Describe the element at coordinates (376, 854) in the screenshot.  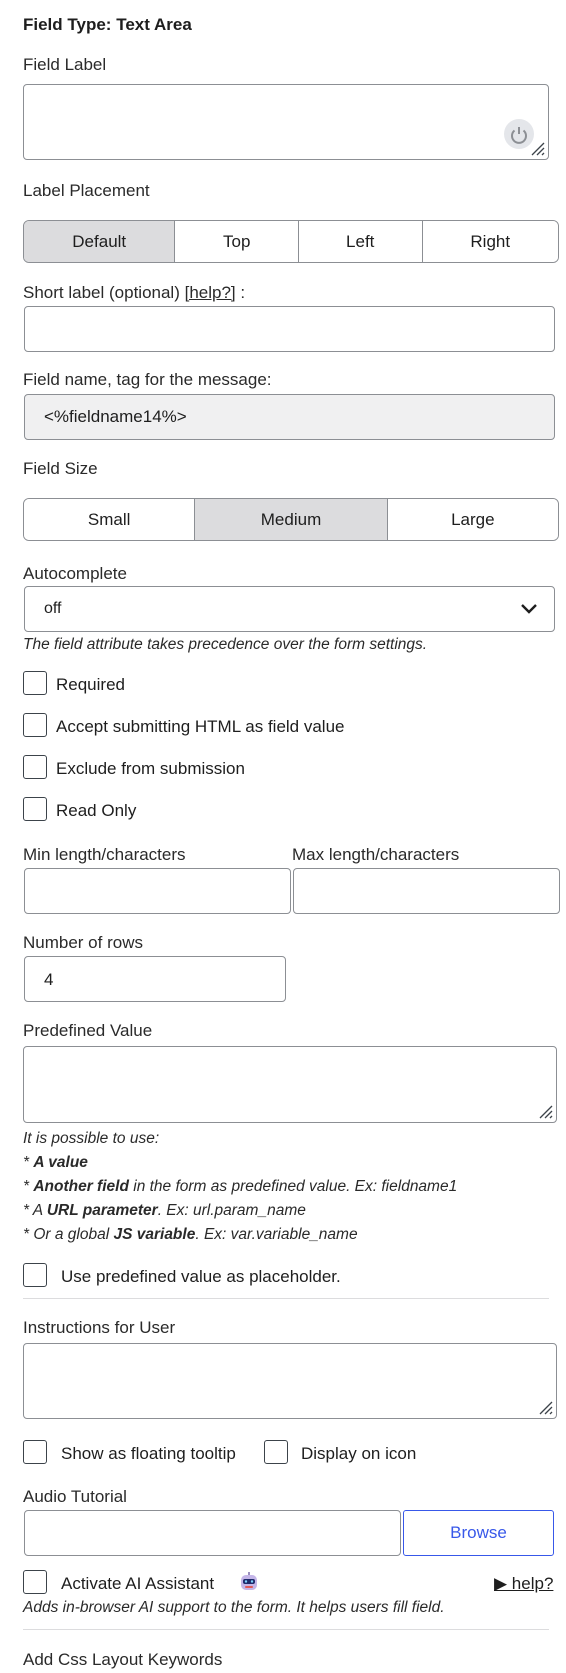
I see `max-length-label: Max length/characters` at that location.